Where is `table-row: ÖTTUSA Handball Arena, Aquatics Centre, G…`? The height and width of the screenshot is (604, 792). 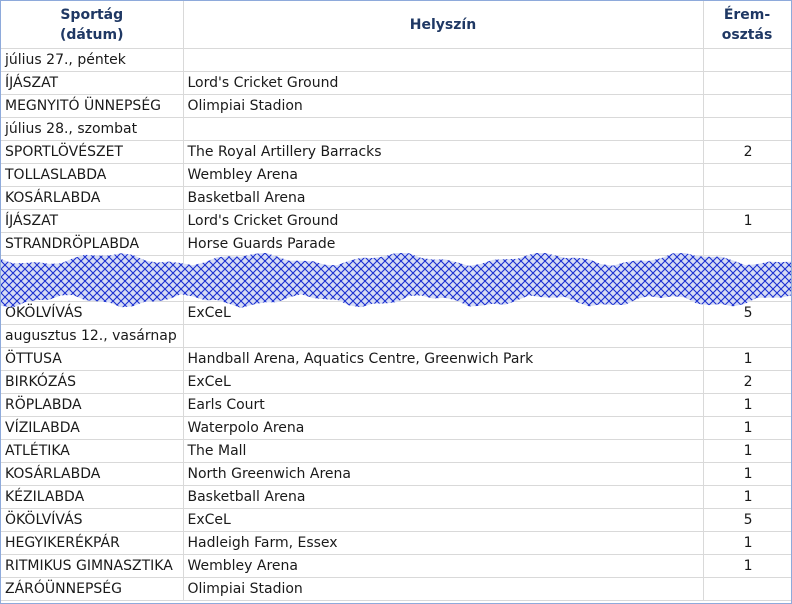 table-row: ÖTTUSA Handball Arena, Aquatics Centre, G… is located at coordinates (396, 359).